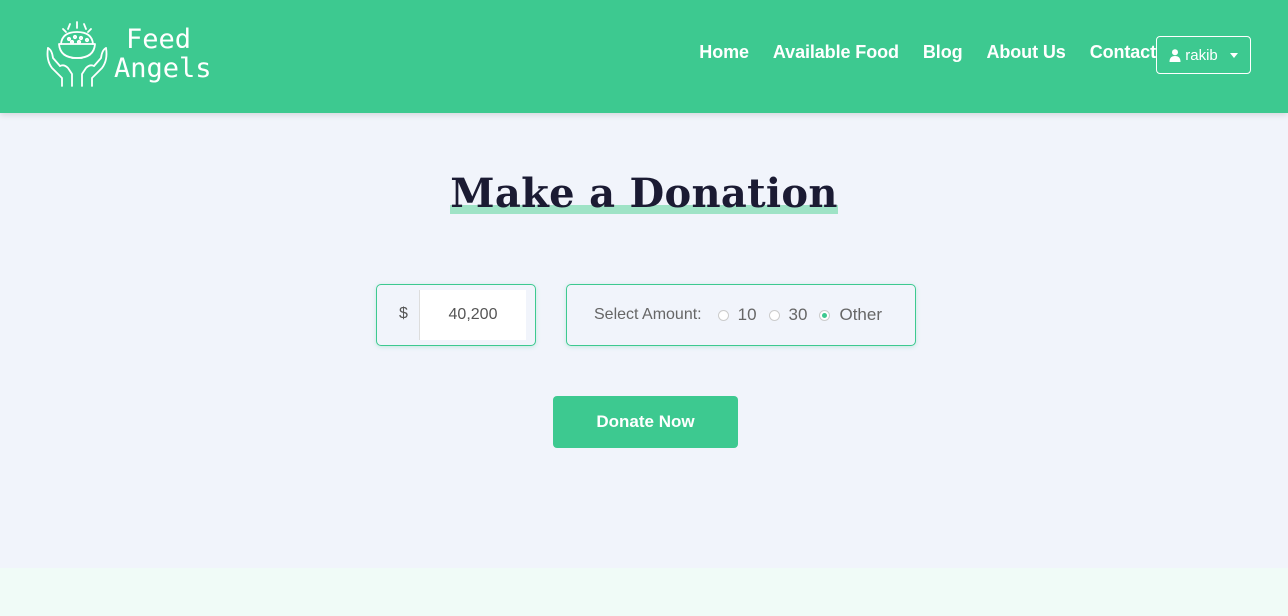  What do you see at coordinates (798, 314) in the screenshot?
I see `amount-option-label: 30` at bounding box center [798, 314].